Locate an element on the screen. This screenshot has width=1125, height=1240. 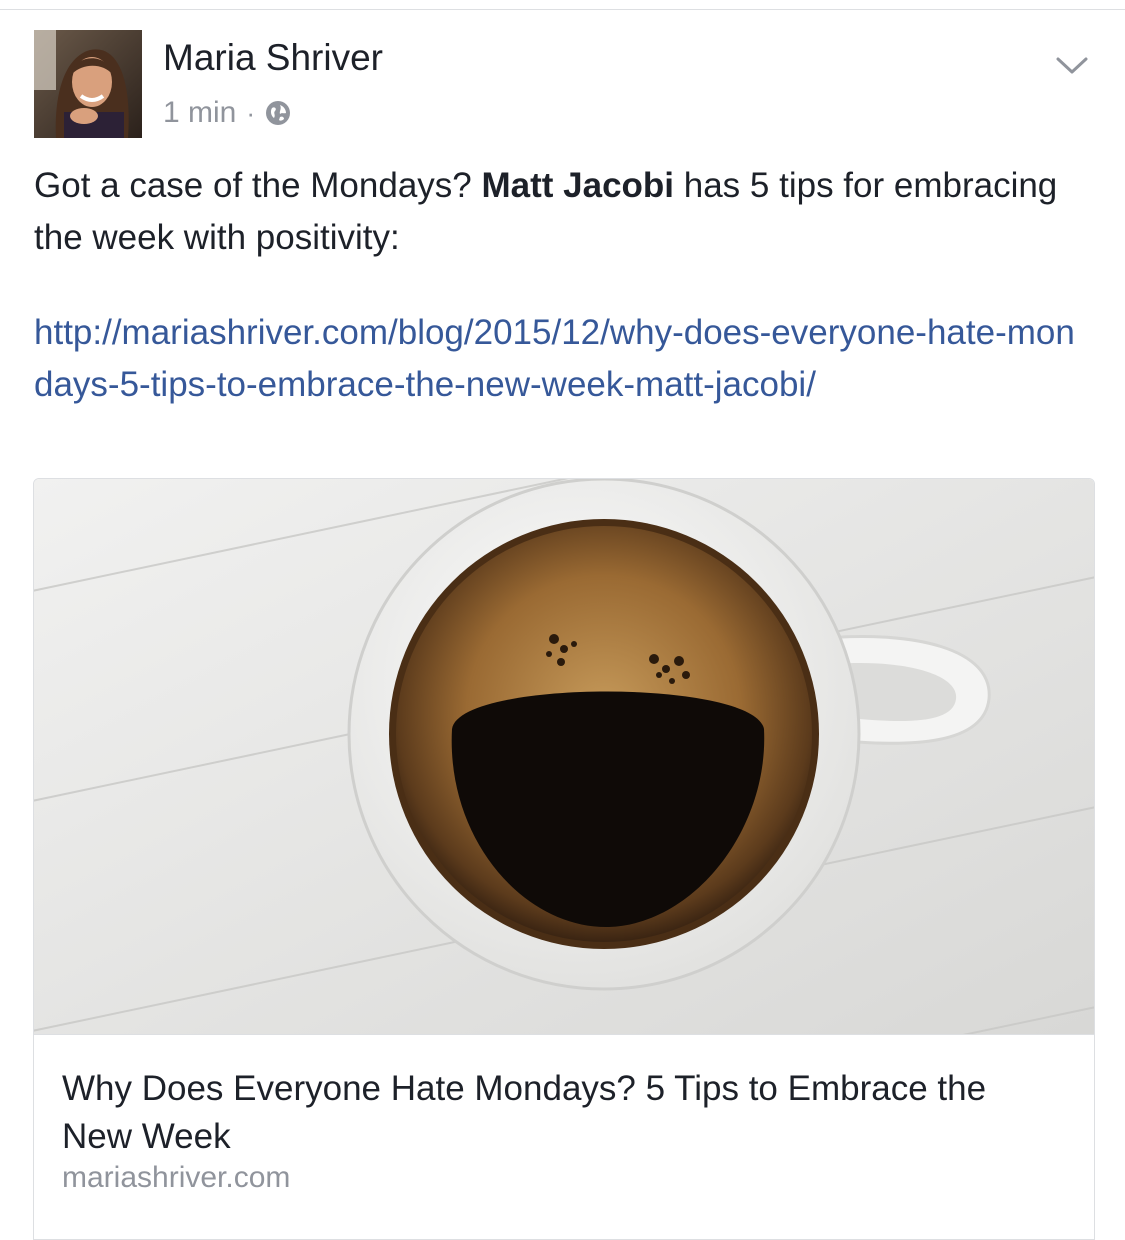
post-meta: 1 min · is located at coordinates (227, 113).